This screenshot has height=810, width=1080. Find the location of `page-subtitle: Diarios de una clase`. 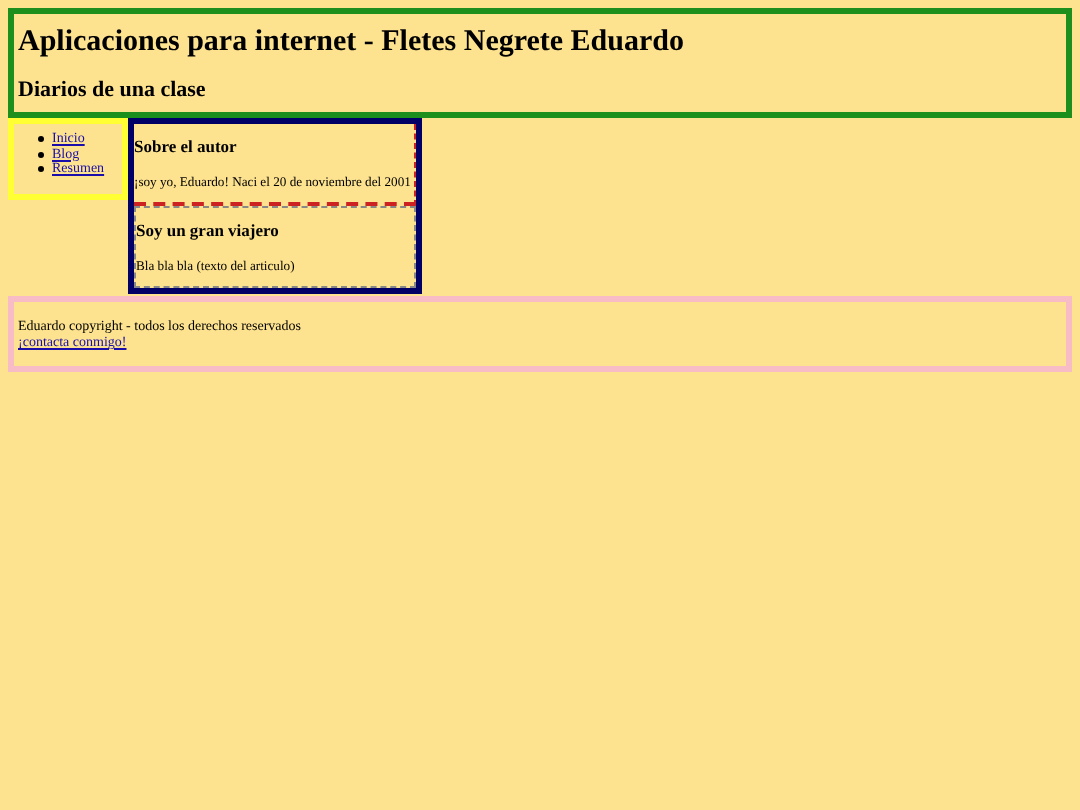

page-subtitle: Diarios de una clase is located at coordinates (113, 90).